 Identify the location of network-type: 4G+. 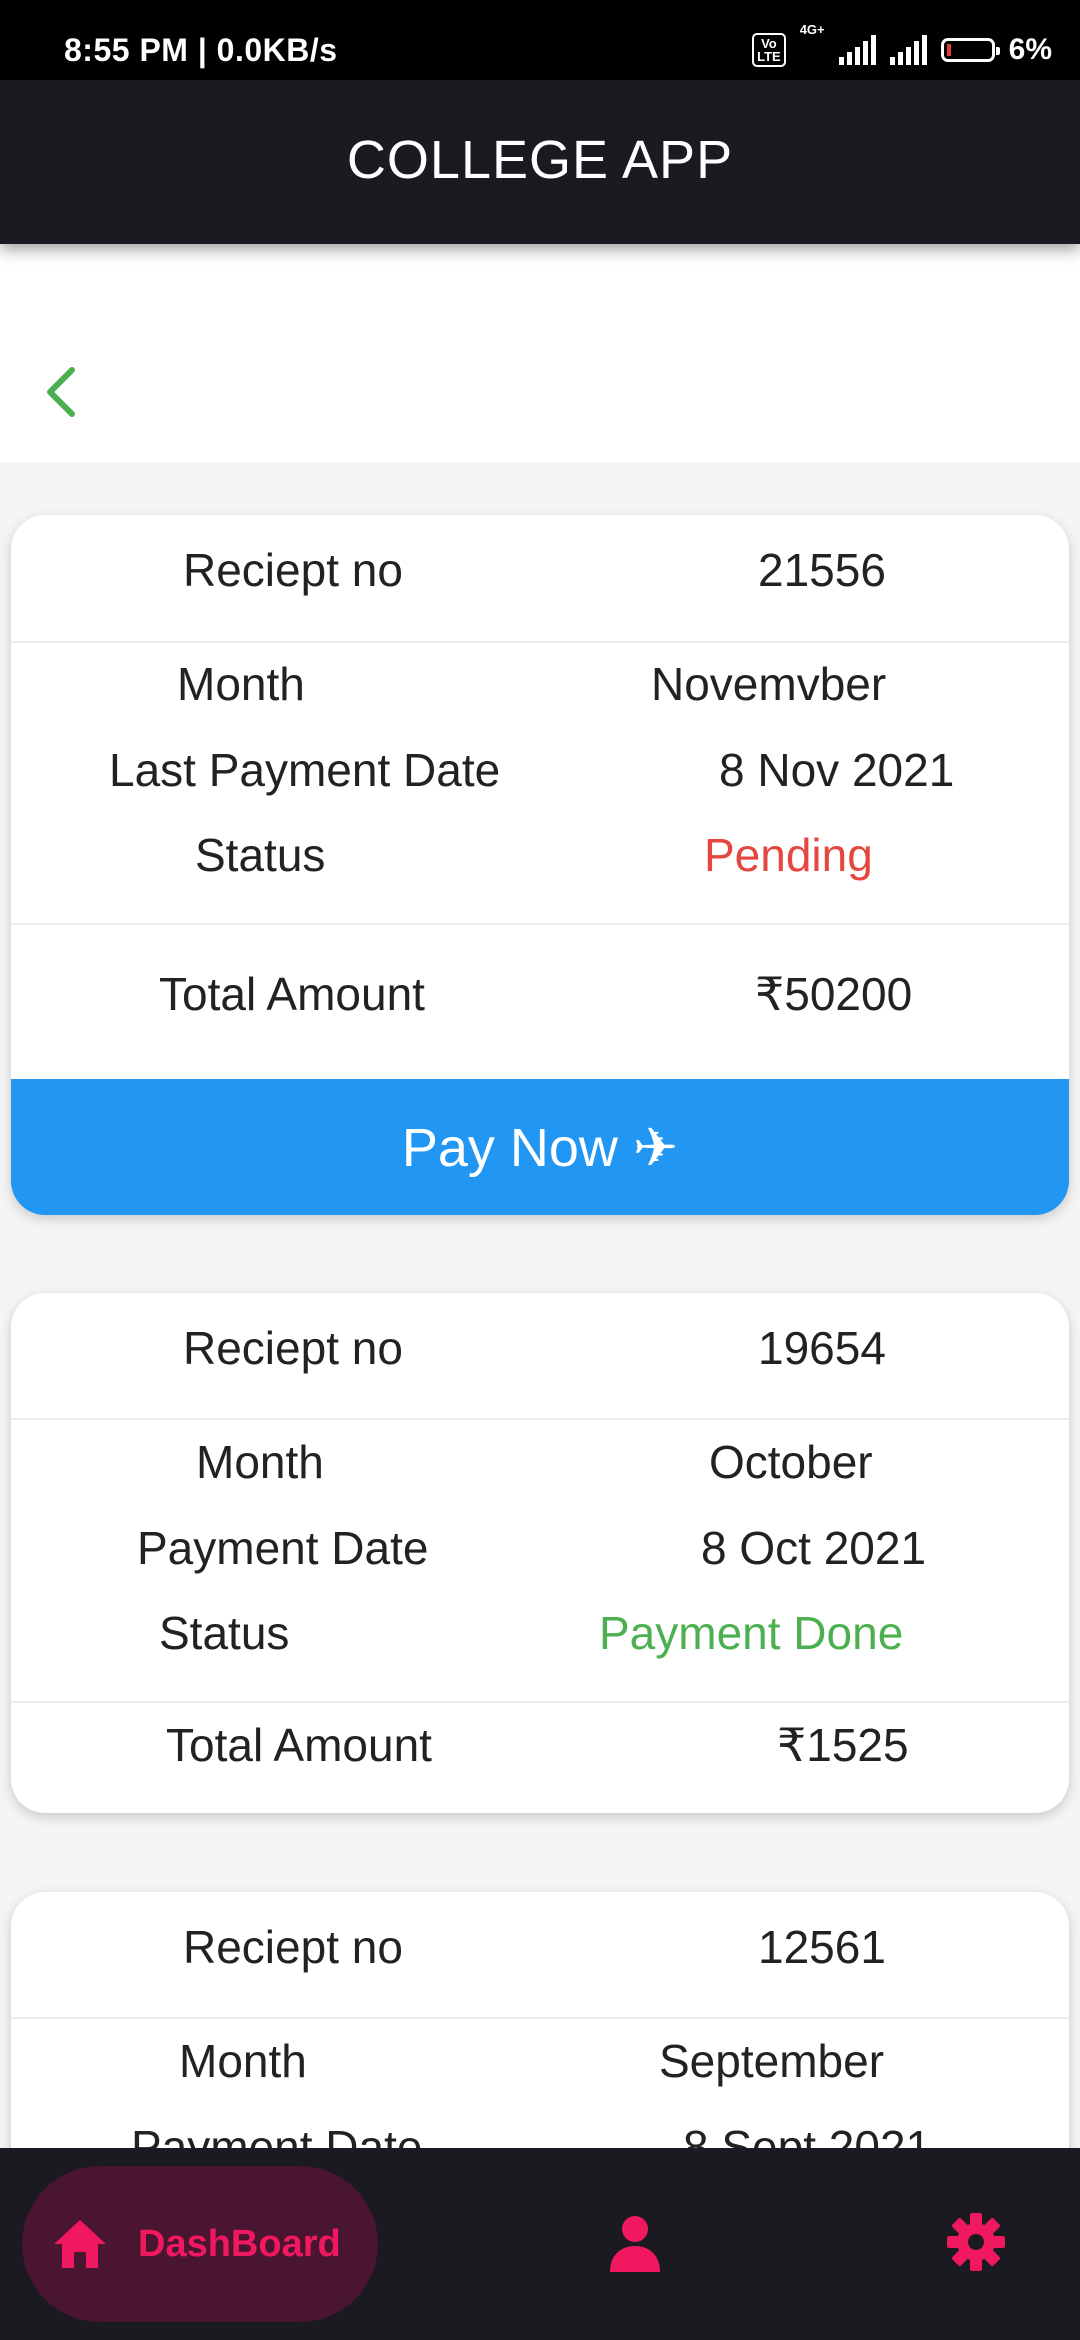
(812, 29).